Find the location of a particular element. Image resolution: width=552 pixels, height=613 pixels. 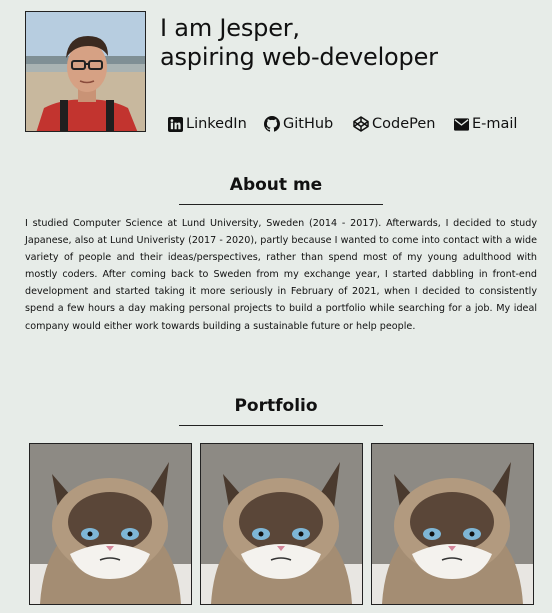

codepen-label: CodePen is located at coordinates (404, 124).